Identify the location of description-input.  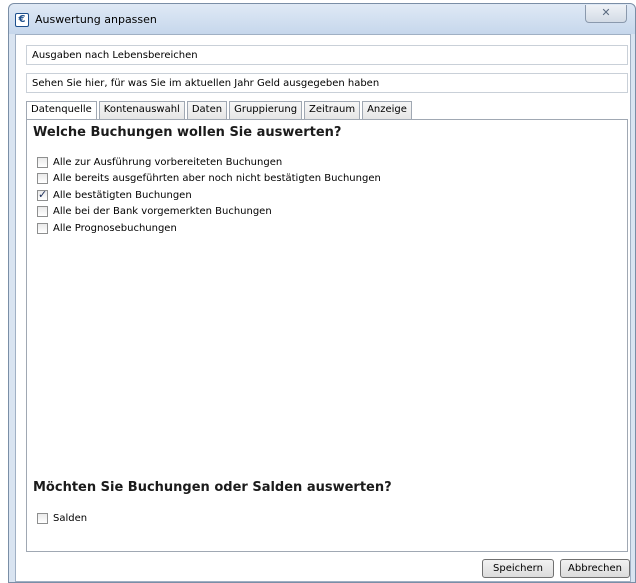
(327, 83).